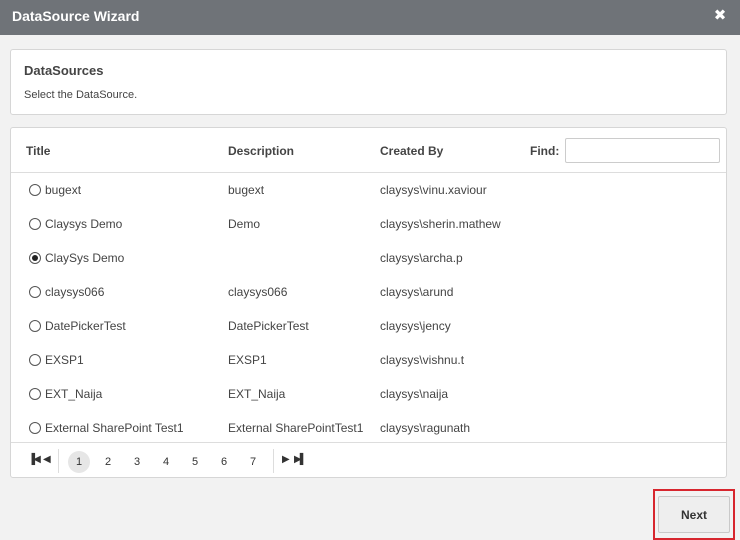 This screenshot has height=540, width=740. Describe the element at coordinates (81, 95) in the screenshot. I see `panel-instructions: Select the DataSource.` at that location.